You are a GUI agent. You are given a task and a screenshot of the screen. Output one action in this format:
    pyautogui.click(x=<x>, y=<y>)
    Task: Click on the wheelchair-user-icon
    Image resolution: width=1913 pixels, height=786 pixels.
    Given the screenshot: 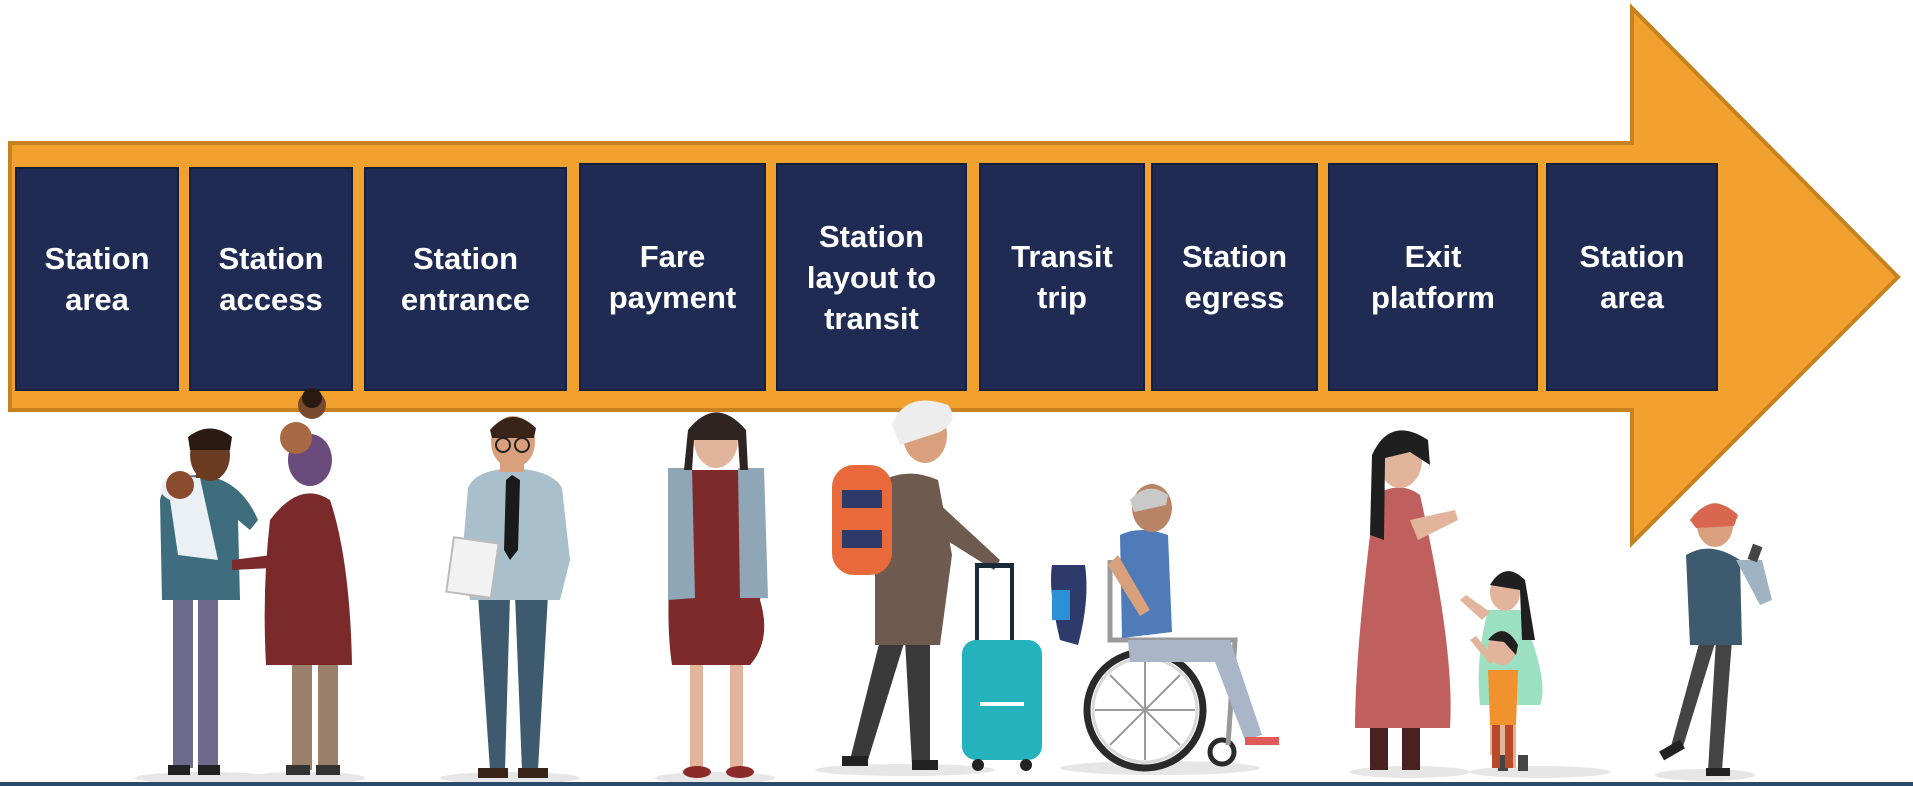 What is the action you would take?
    pyautogui.click(x=1165, y=628)
    